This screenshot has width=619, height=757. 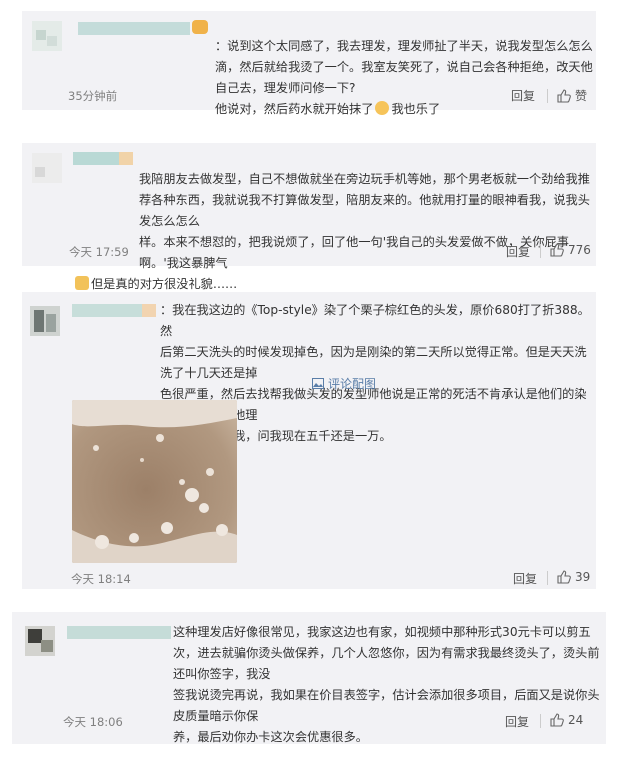 I want to click on comment-time: 今天 18:14, so click(x=101, y=579).